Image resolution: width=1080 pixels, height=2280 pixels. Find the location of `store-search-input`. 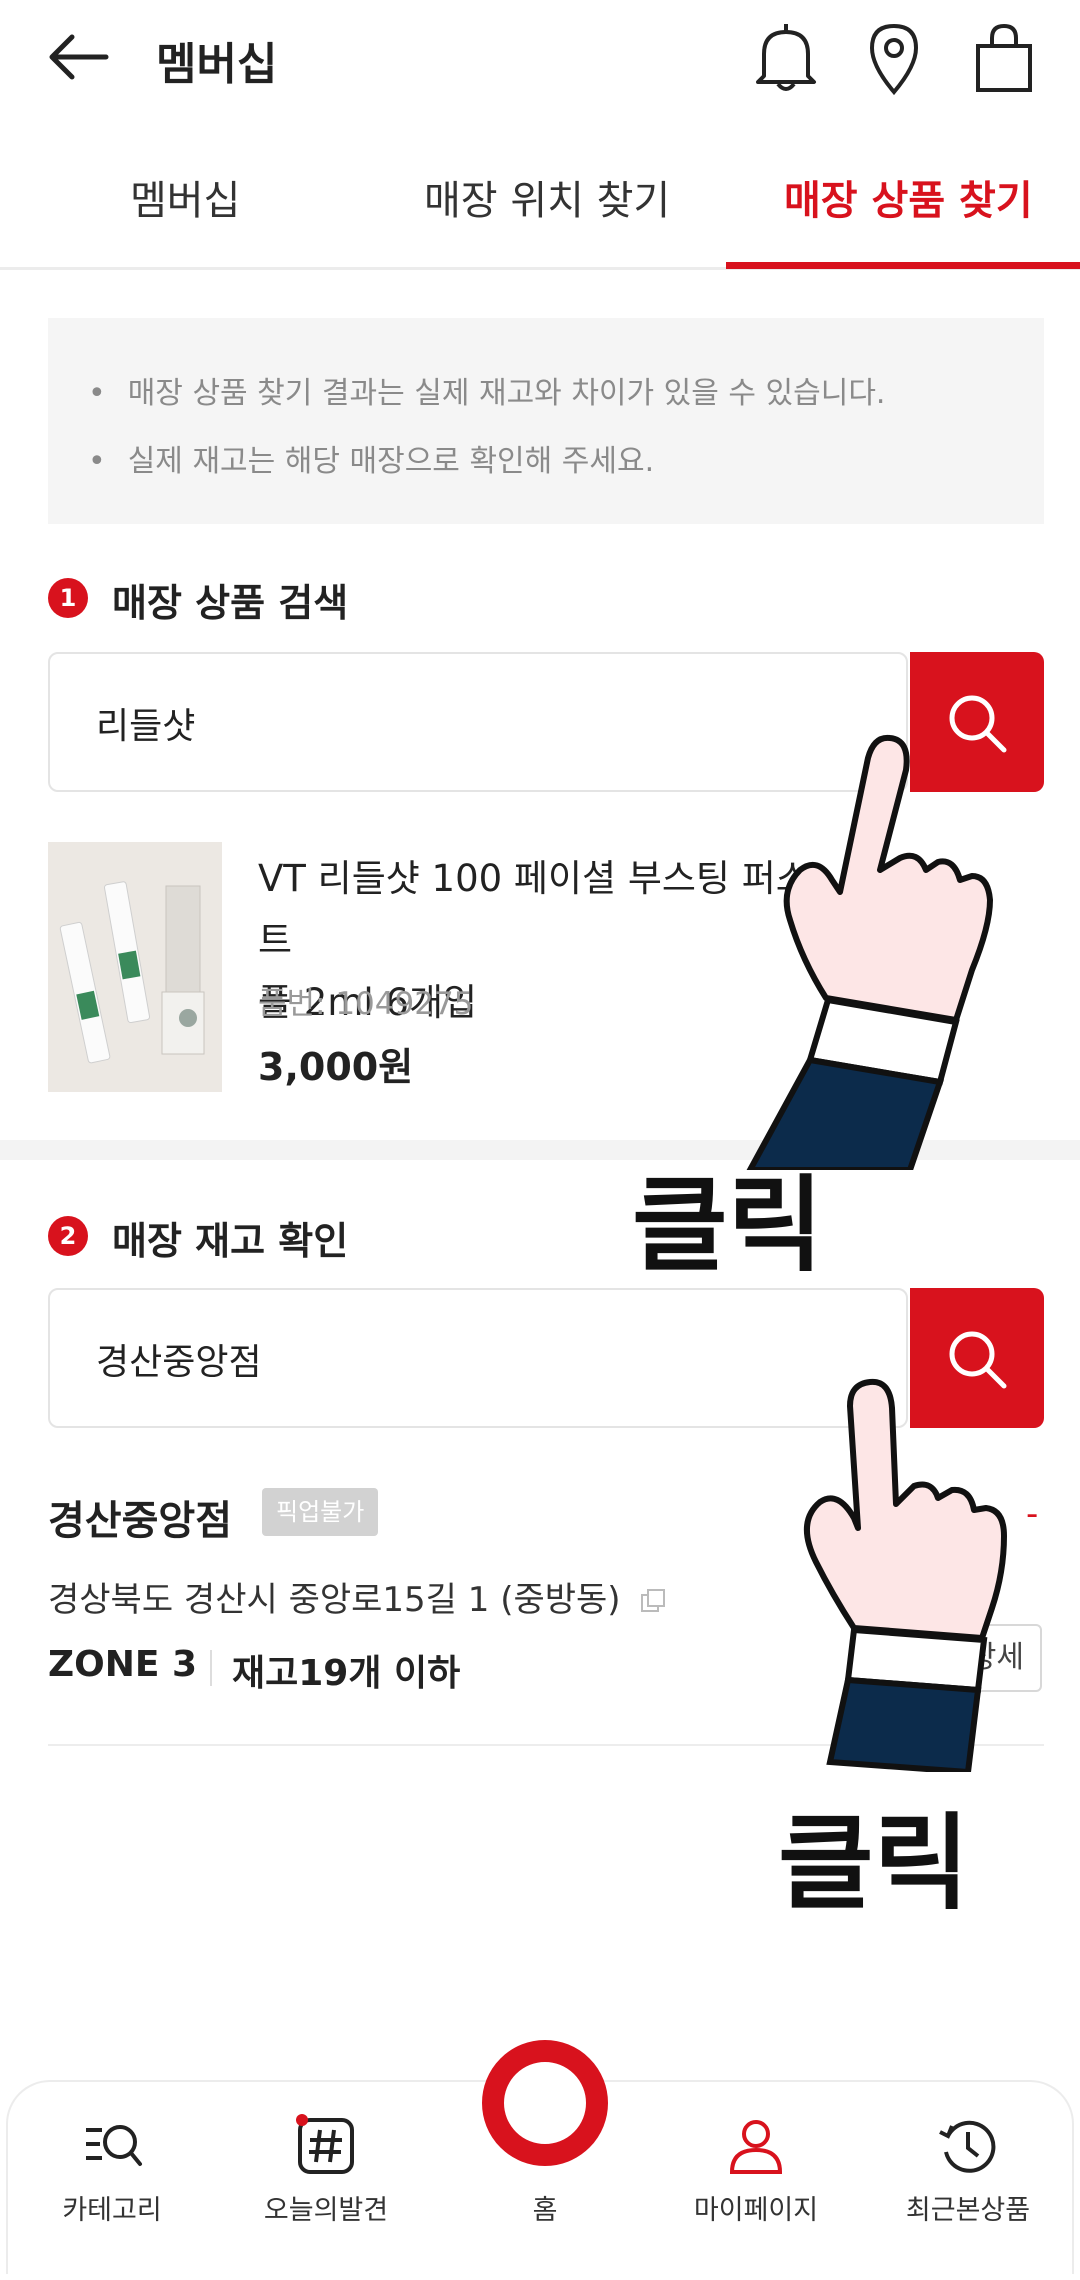

store-search-input is located at coordinates (476, 1359).